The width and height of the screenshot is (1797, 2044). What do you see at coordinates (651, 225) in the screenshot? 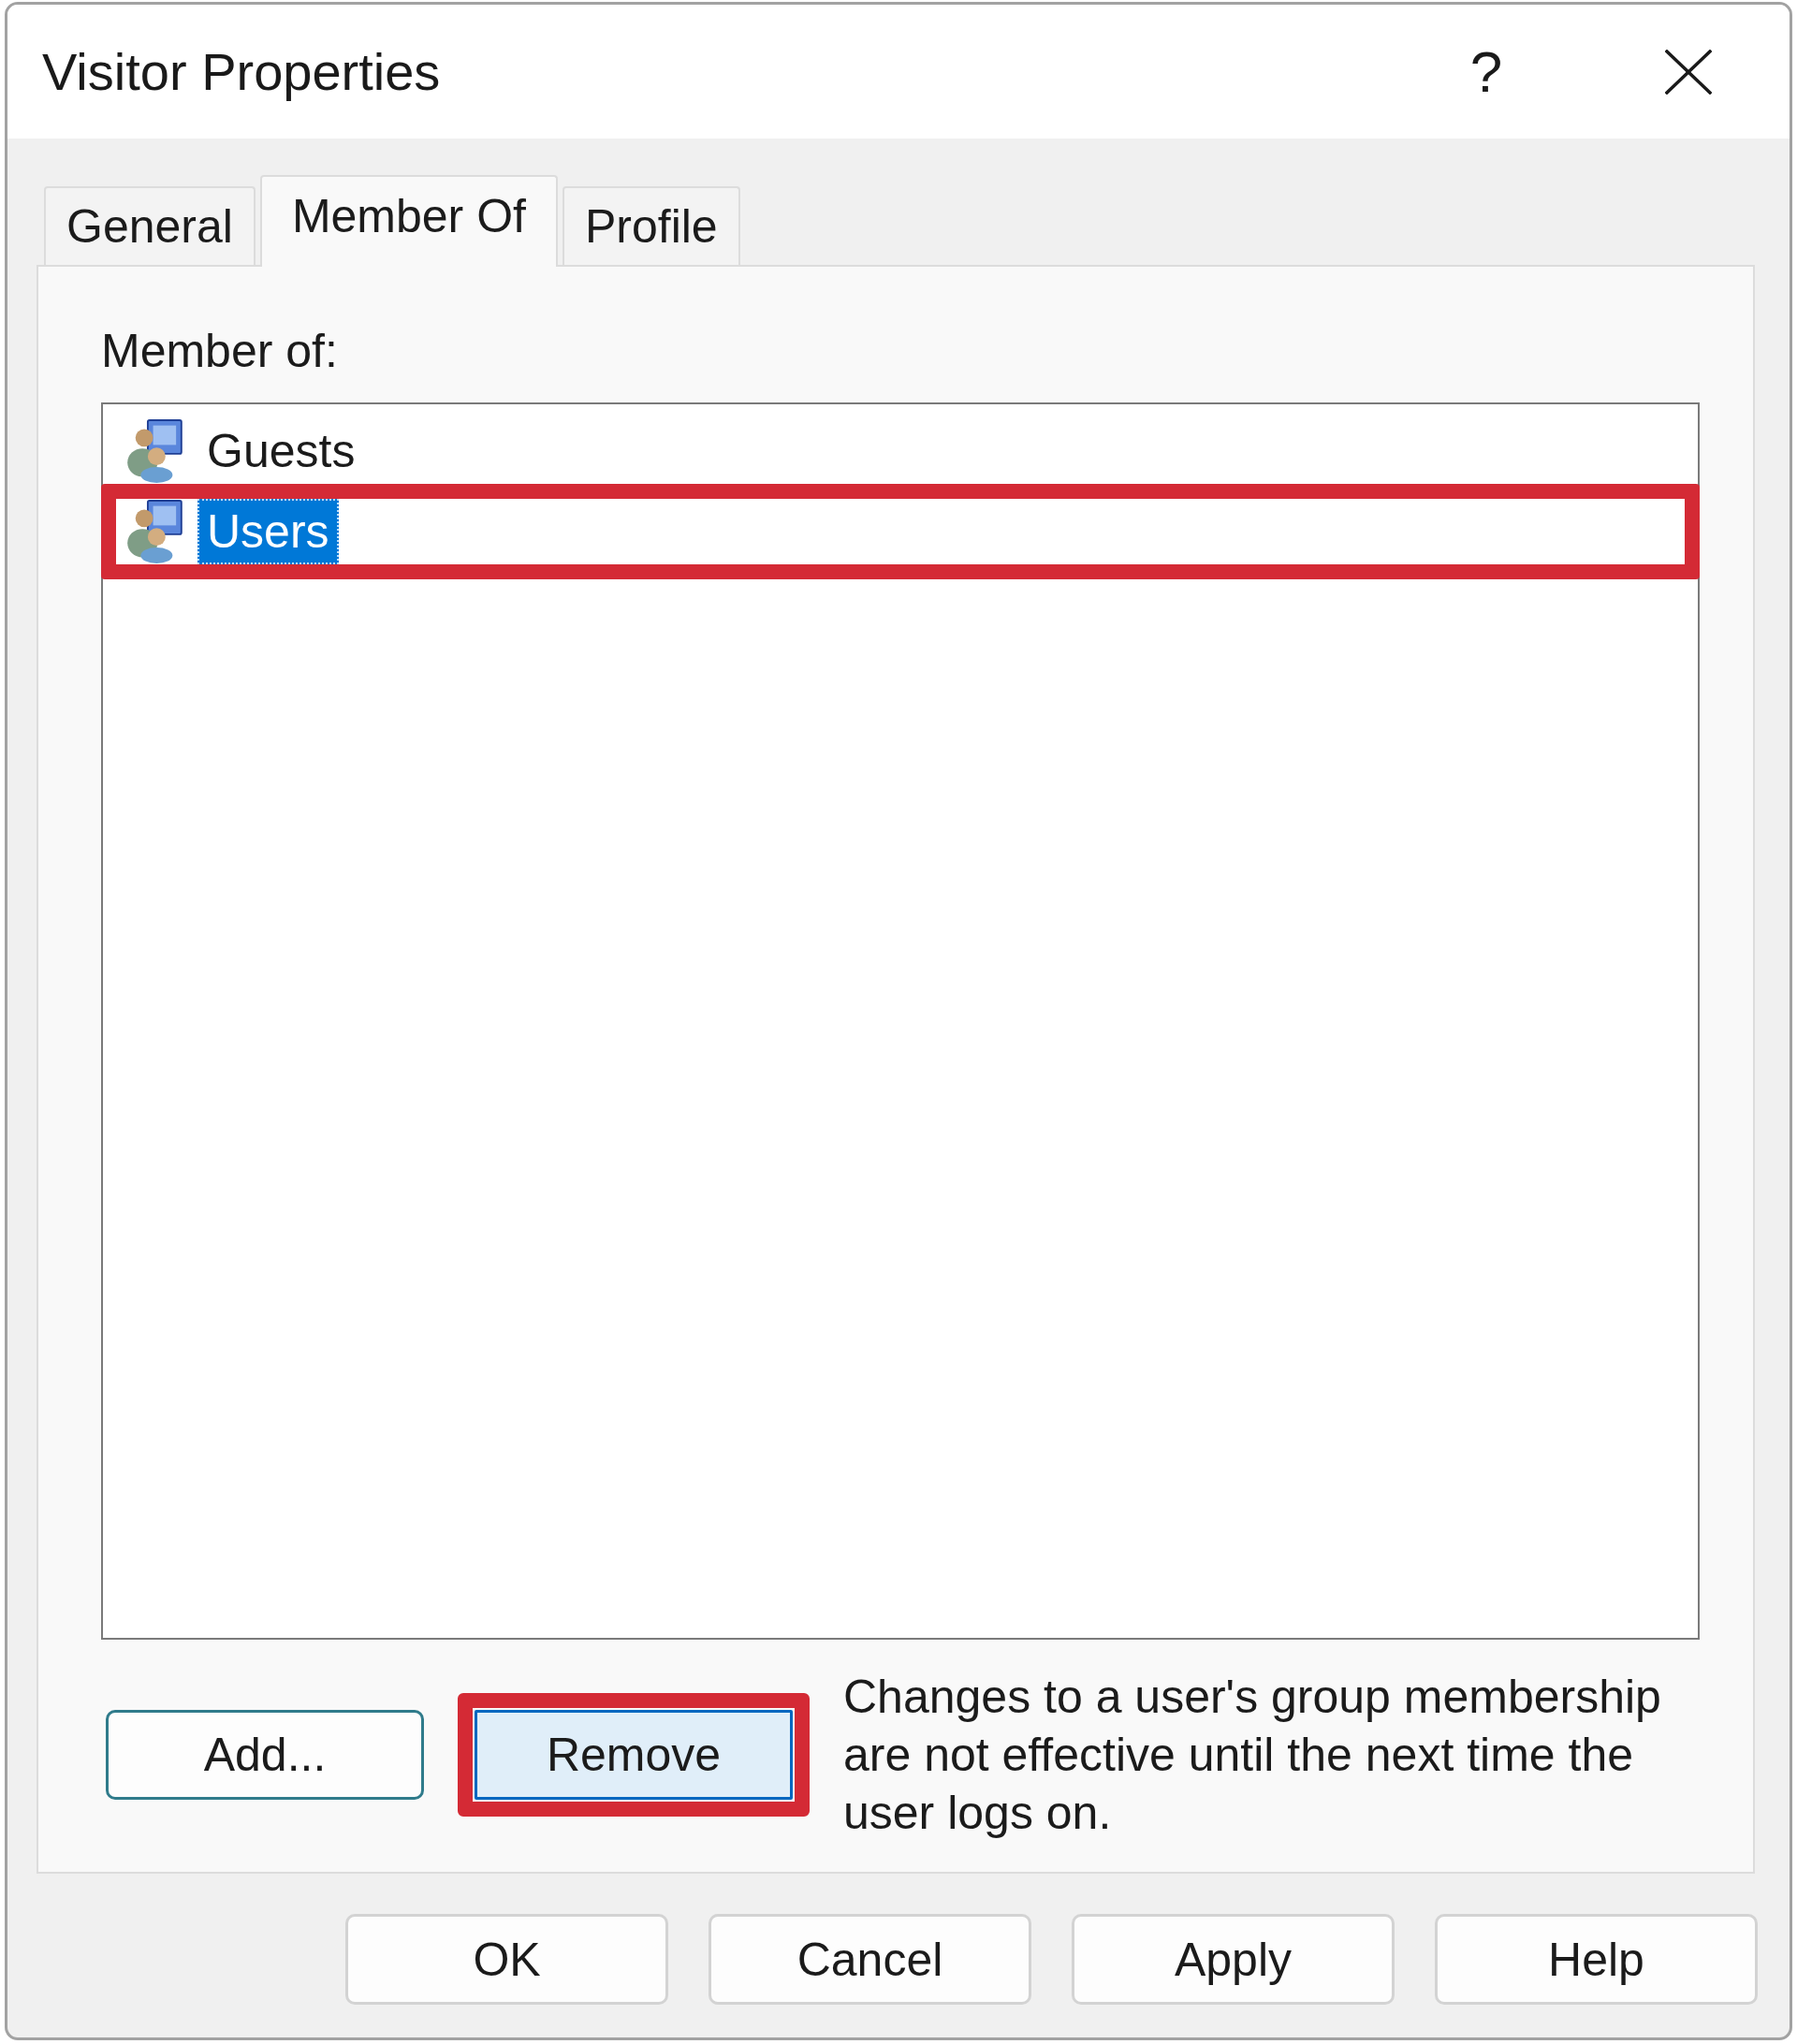
I see `tab: Profile` at bounding box center [651, 225].